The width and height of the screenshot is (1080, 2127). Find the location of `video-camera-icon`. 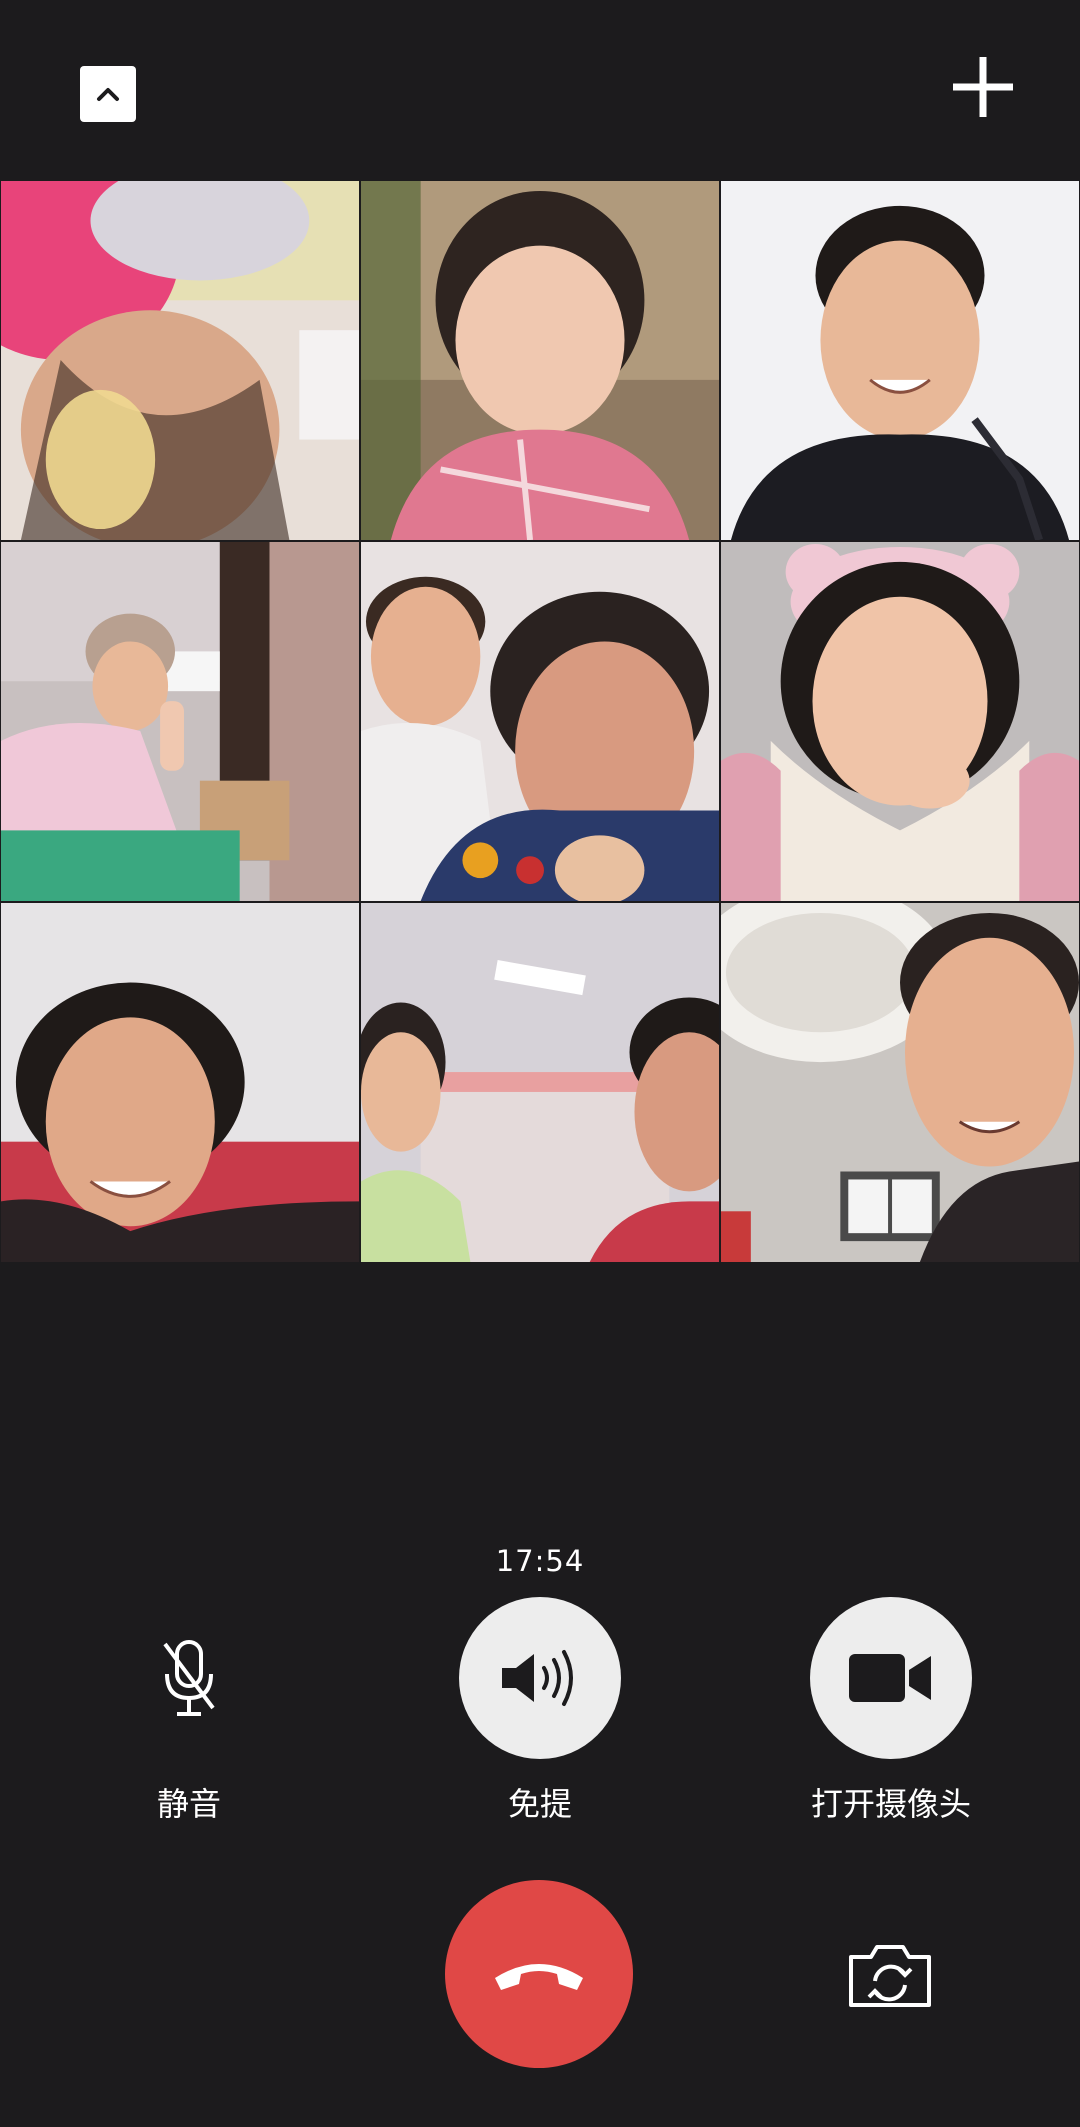

video-camera-icon is located at coordinates (890, 1678).